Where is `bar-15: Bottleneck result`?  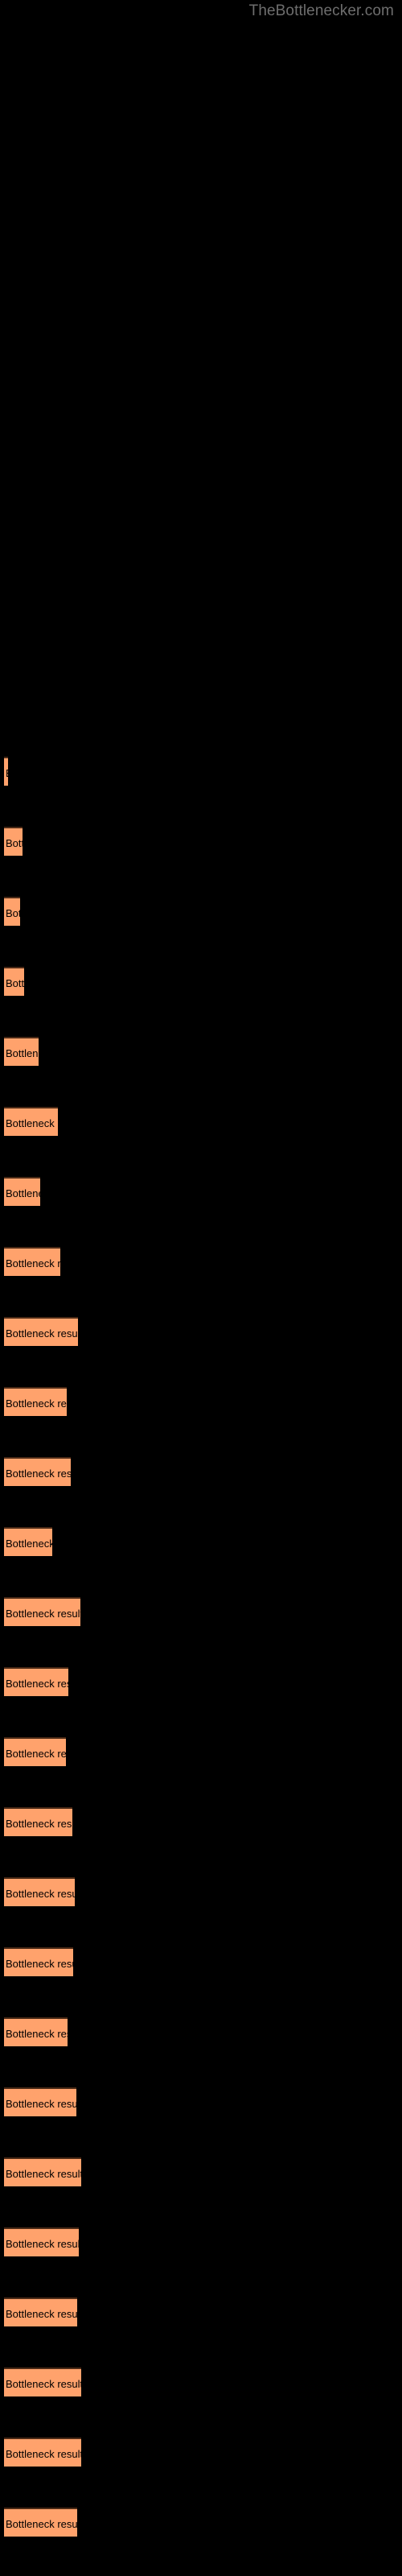
bar-15: Bottleneck result is located at coordinates (35, 1751).